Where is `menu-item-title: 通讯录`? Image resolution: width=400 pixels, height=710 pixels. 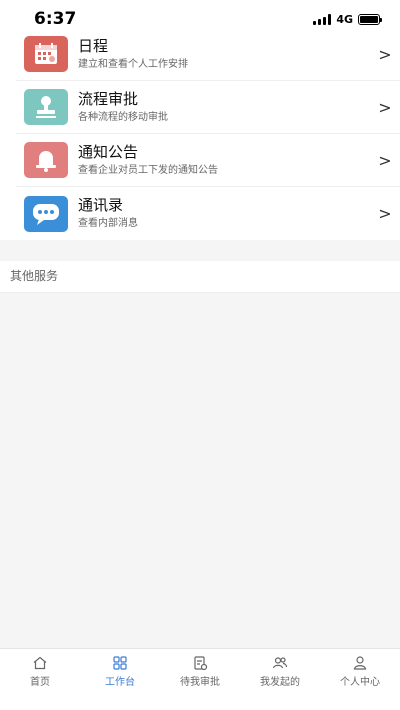 menu-item-title: 通讯录 is located at coordinates (101, 205).